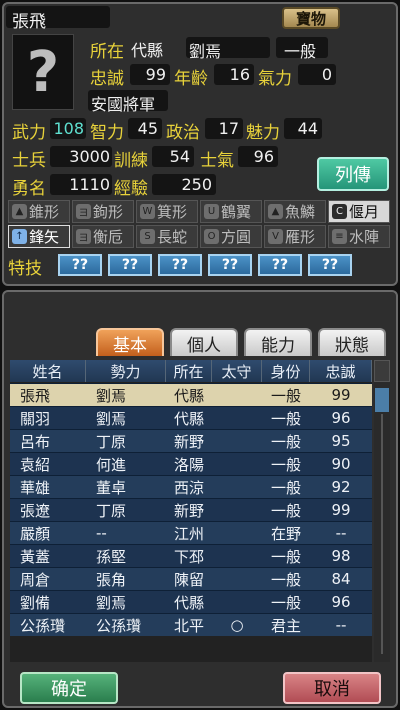  Describe the element at coordinates (191, 624) in the screenshot. I see `table-row: 公孫瓚 公孫瓚 北平 ○ 君主 --` at that location.